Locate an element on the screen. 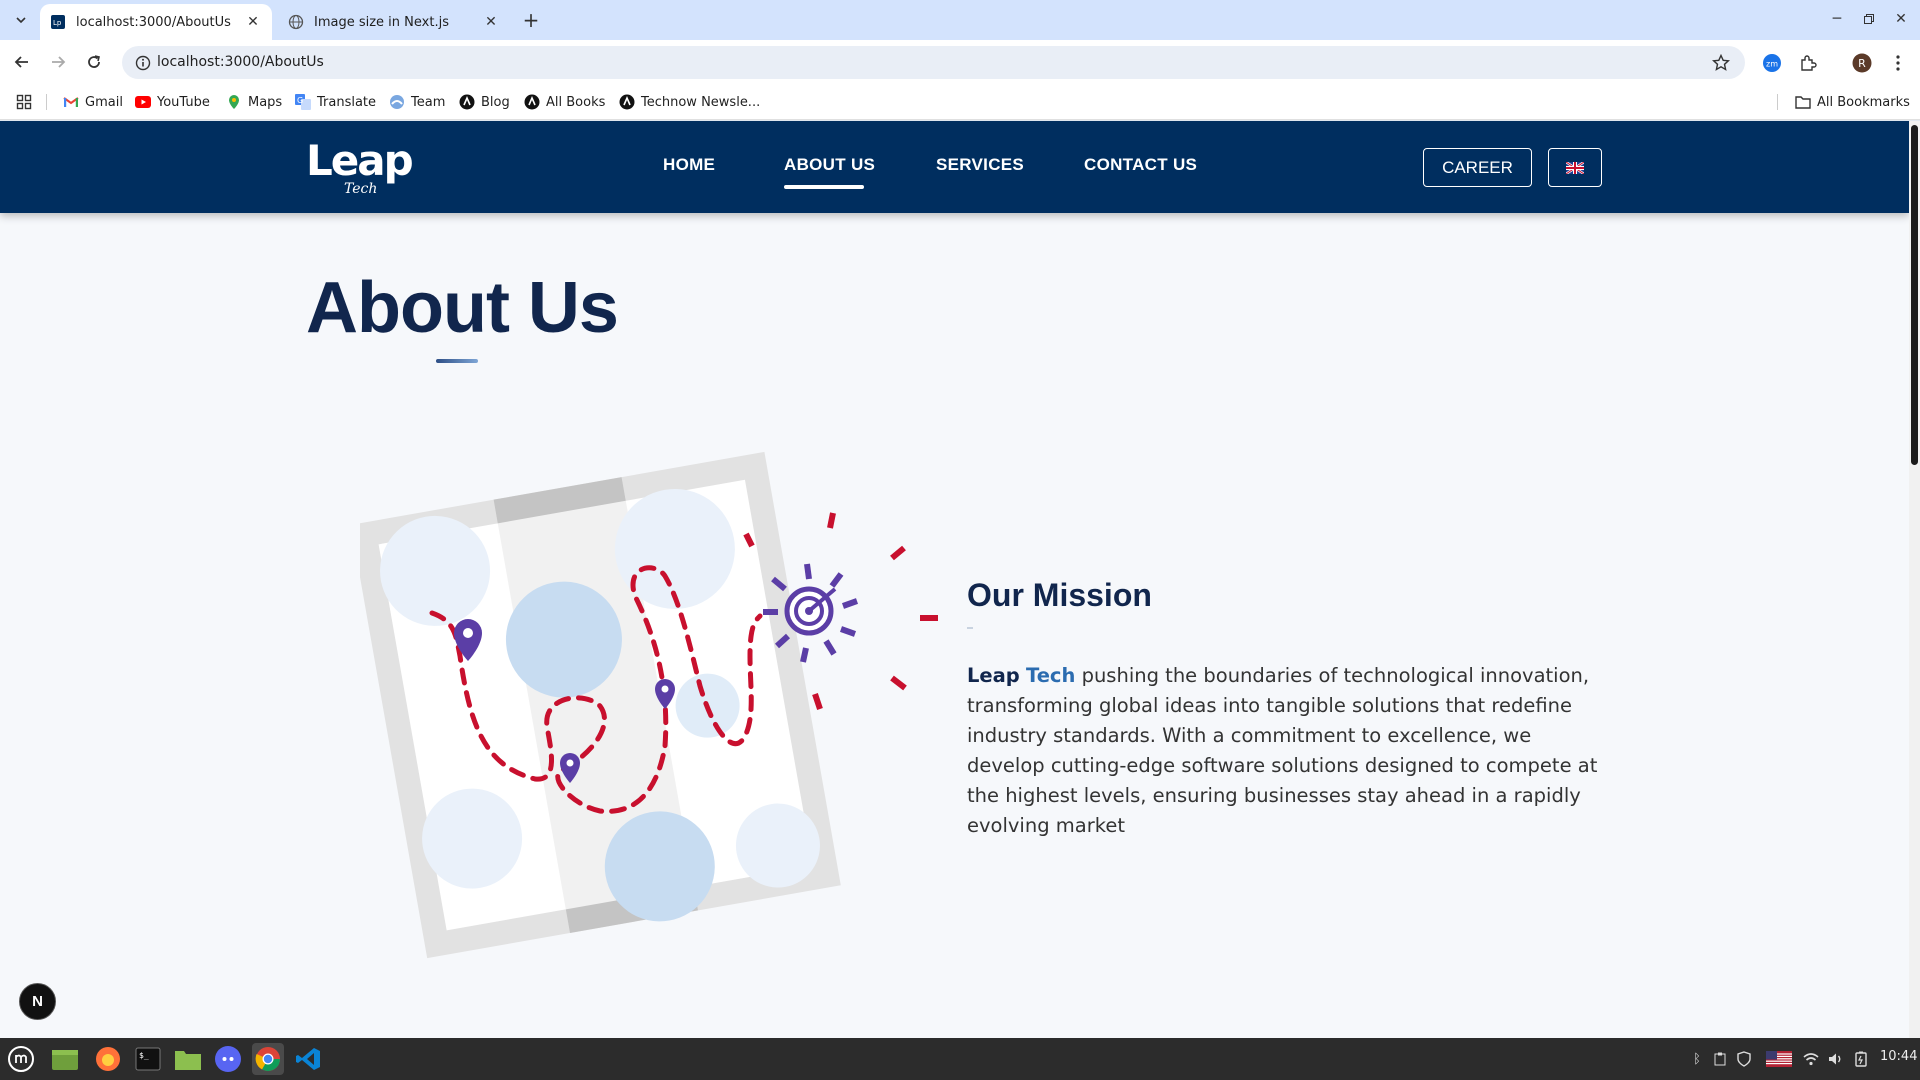 The image size is (1920, 1080). bookmark-blog: Blog is located at coordinates (484, 102).